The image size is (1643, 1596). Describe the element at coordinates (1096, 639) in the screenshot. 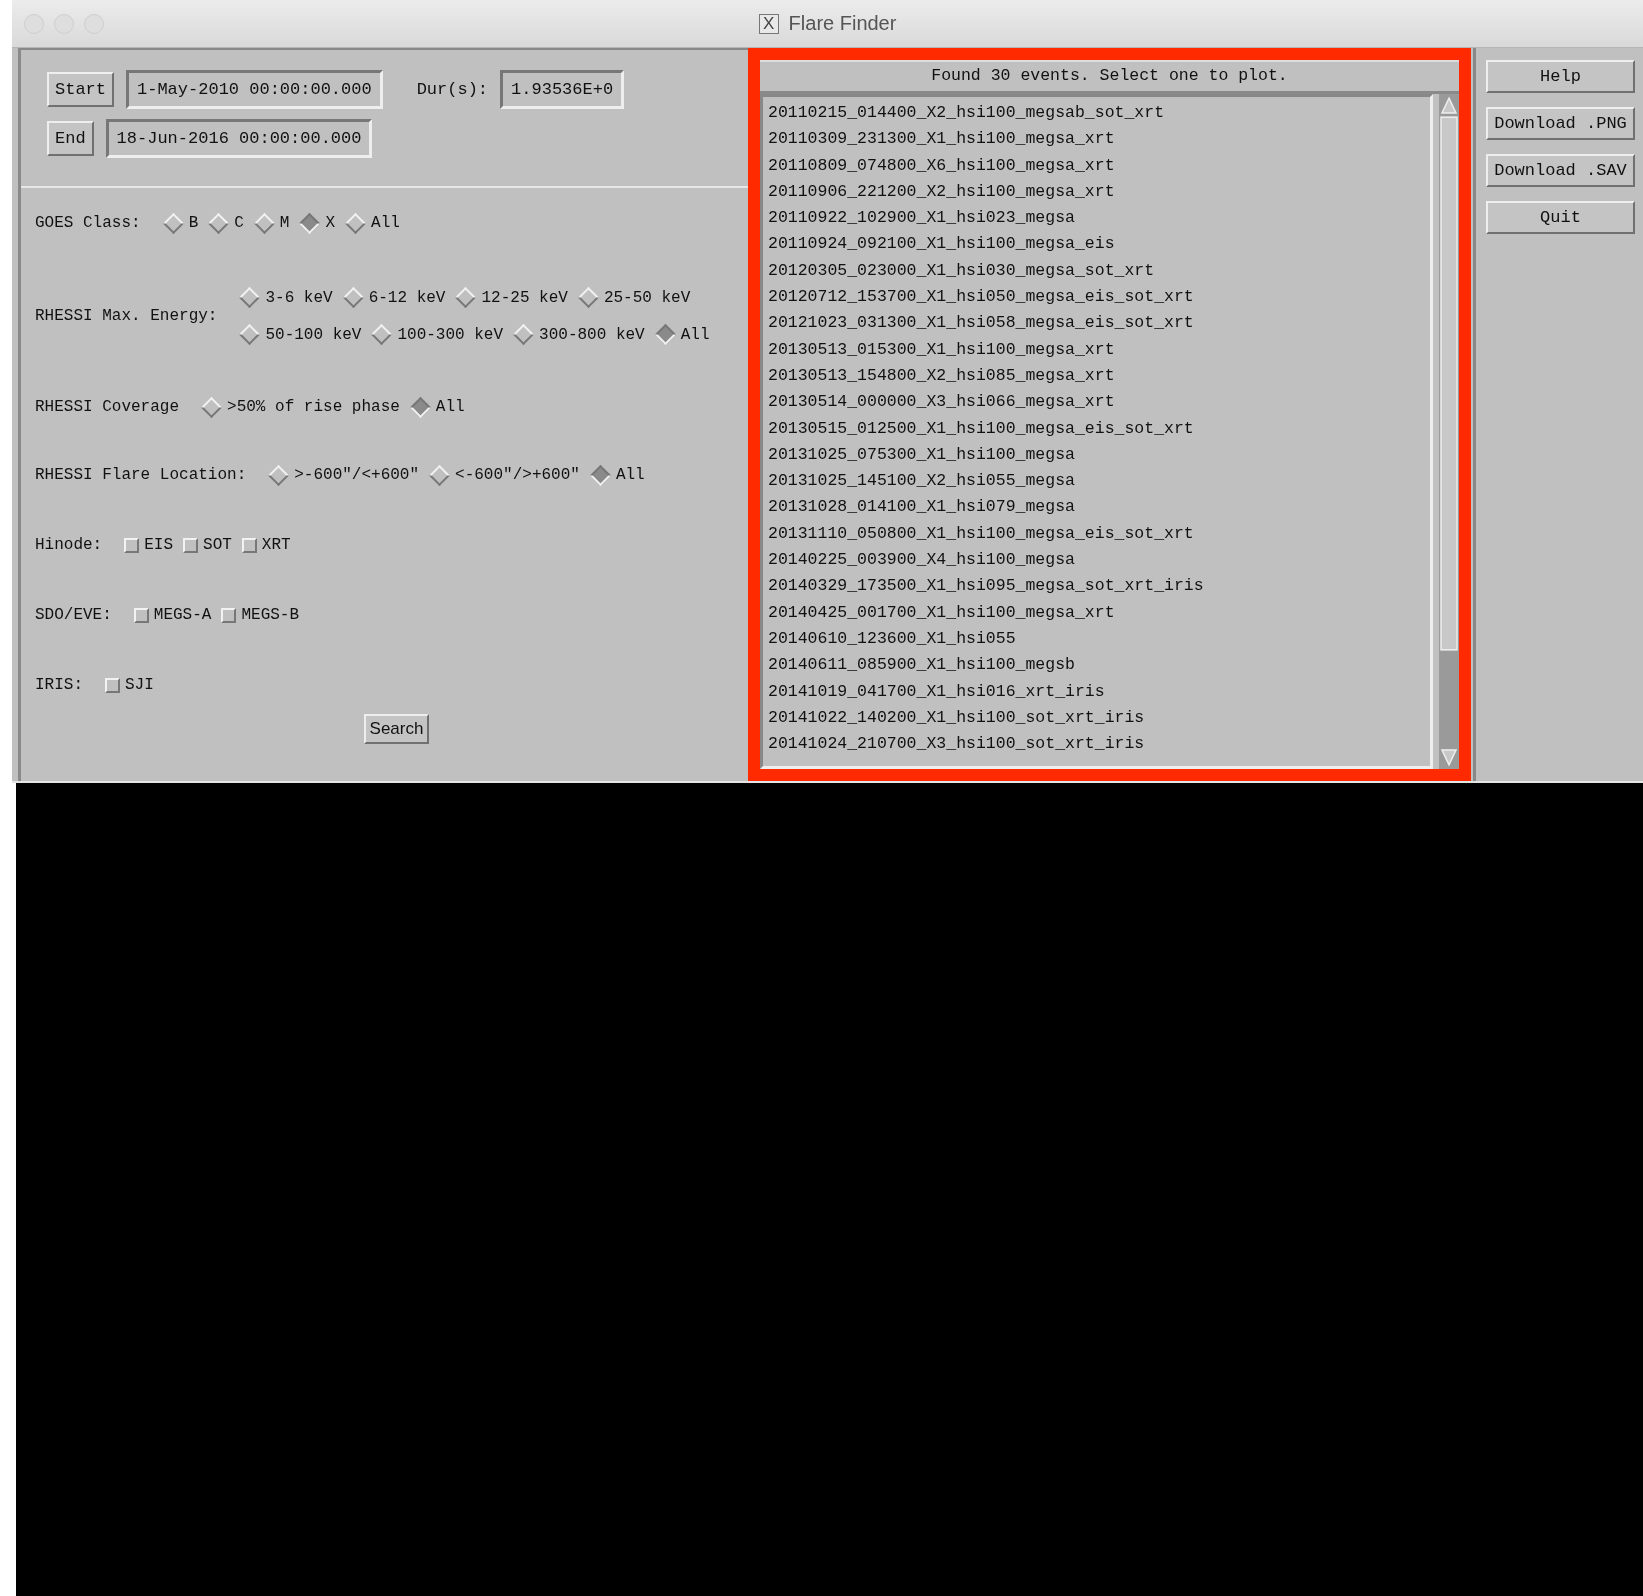

I see `event-item: 20140610_123600_X1_hsi055` at that location.